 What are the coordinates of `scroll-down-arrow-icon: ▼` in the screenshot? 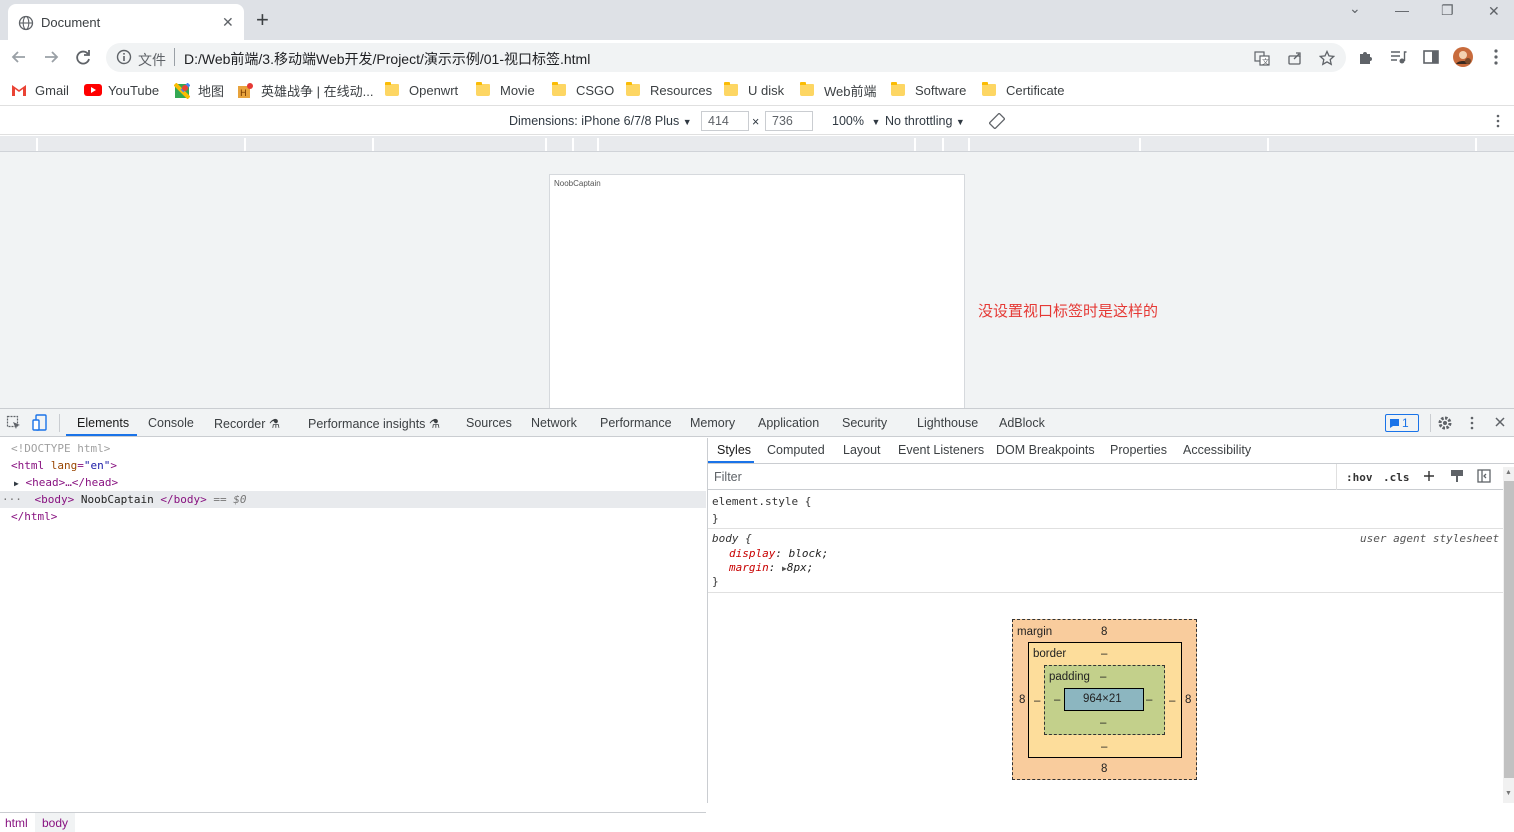 It's located at (1508, 793).